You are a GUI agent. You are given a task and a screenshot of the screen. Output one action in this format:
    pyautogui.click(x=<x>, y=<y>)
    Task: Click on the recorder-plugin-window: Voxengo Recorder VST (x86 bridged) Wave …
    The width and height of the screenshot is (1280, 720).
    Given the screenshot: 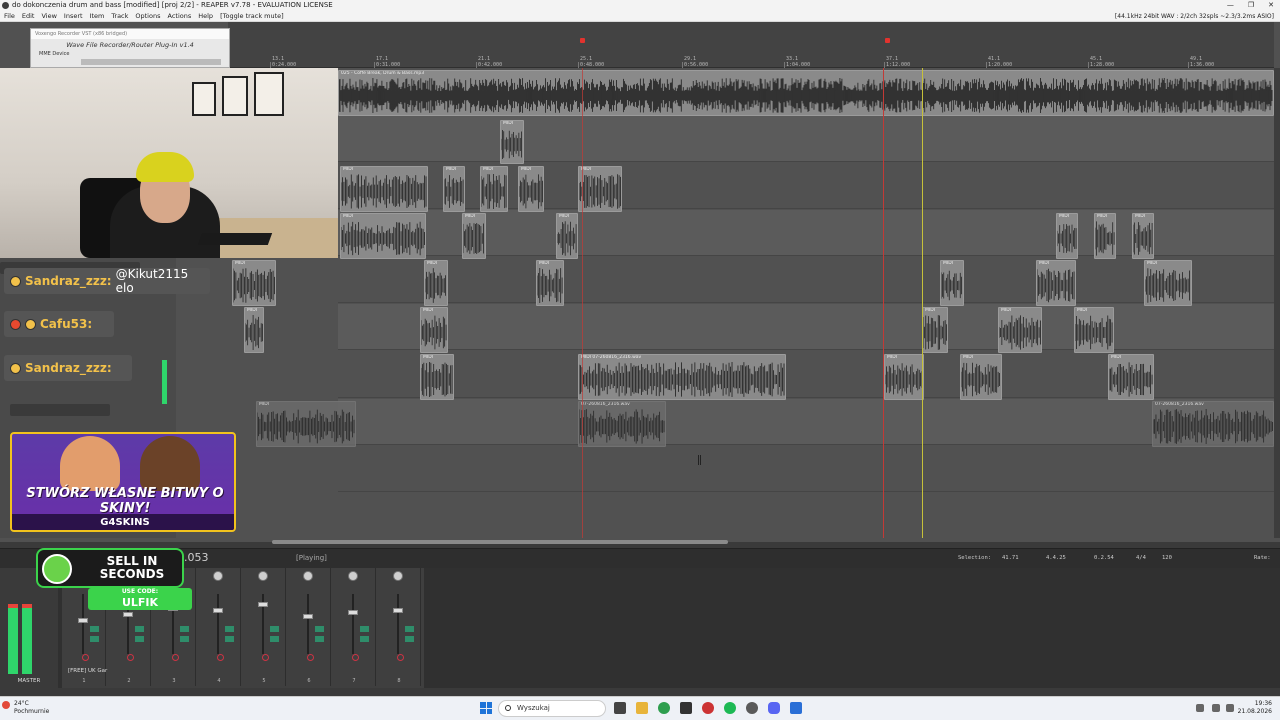 What is the action you would take?
    pyautogui.click(x=130, y=48)
    